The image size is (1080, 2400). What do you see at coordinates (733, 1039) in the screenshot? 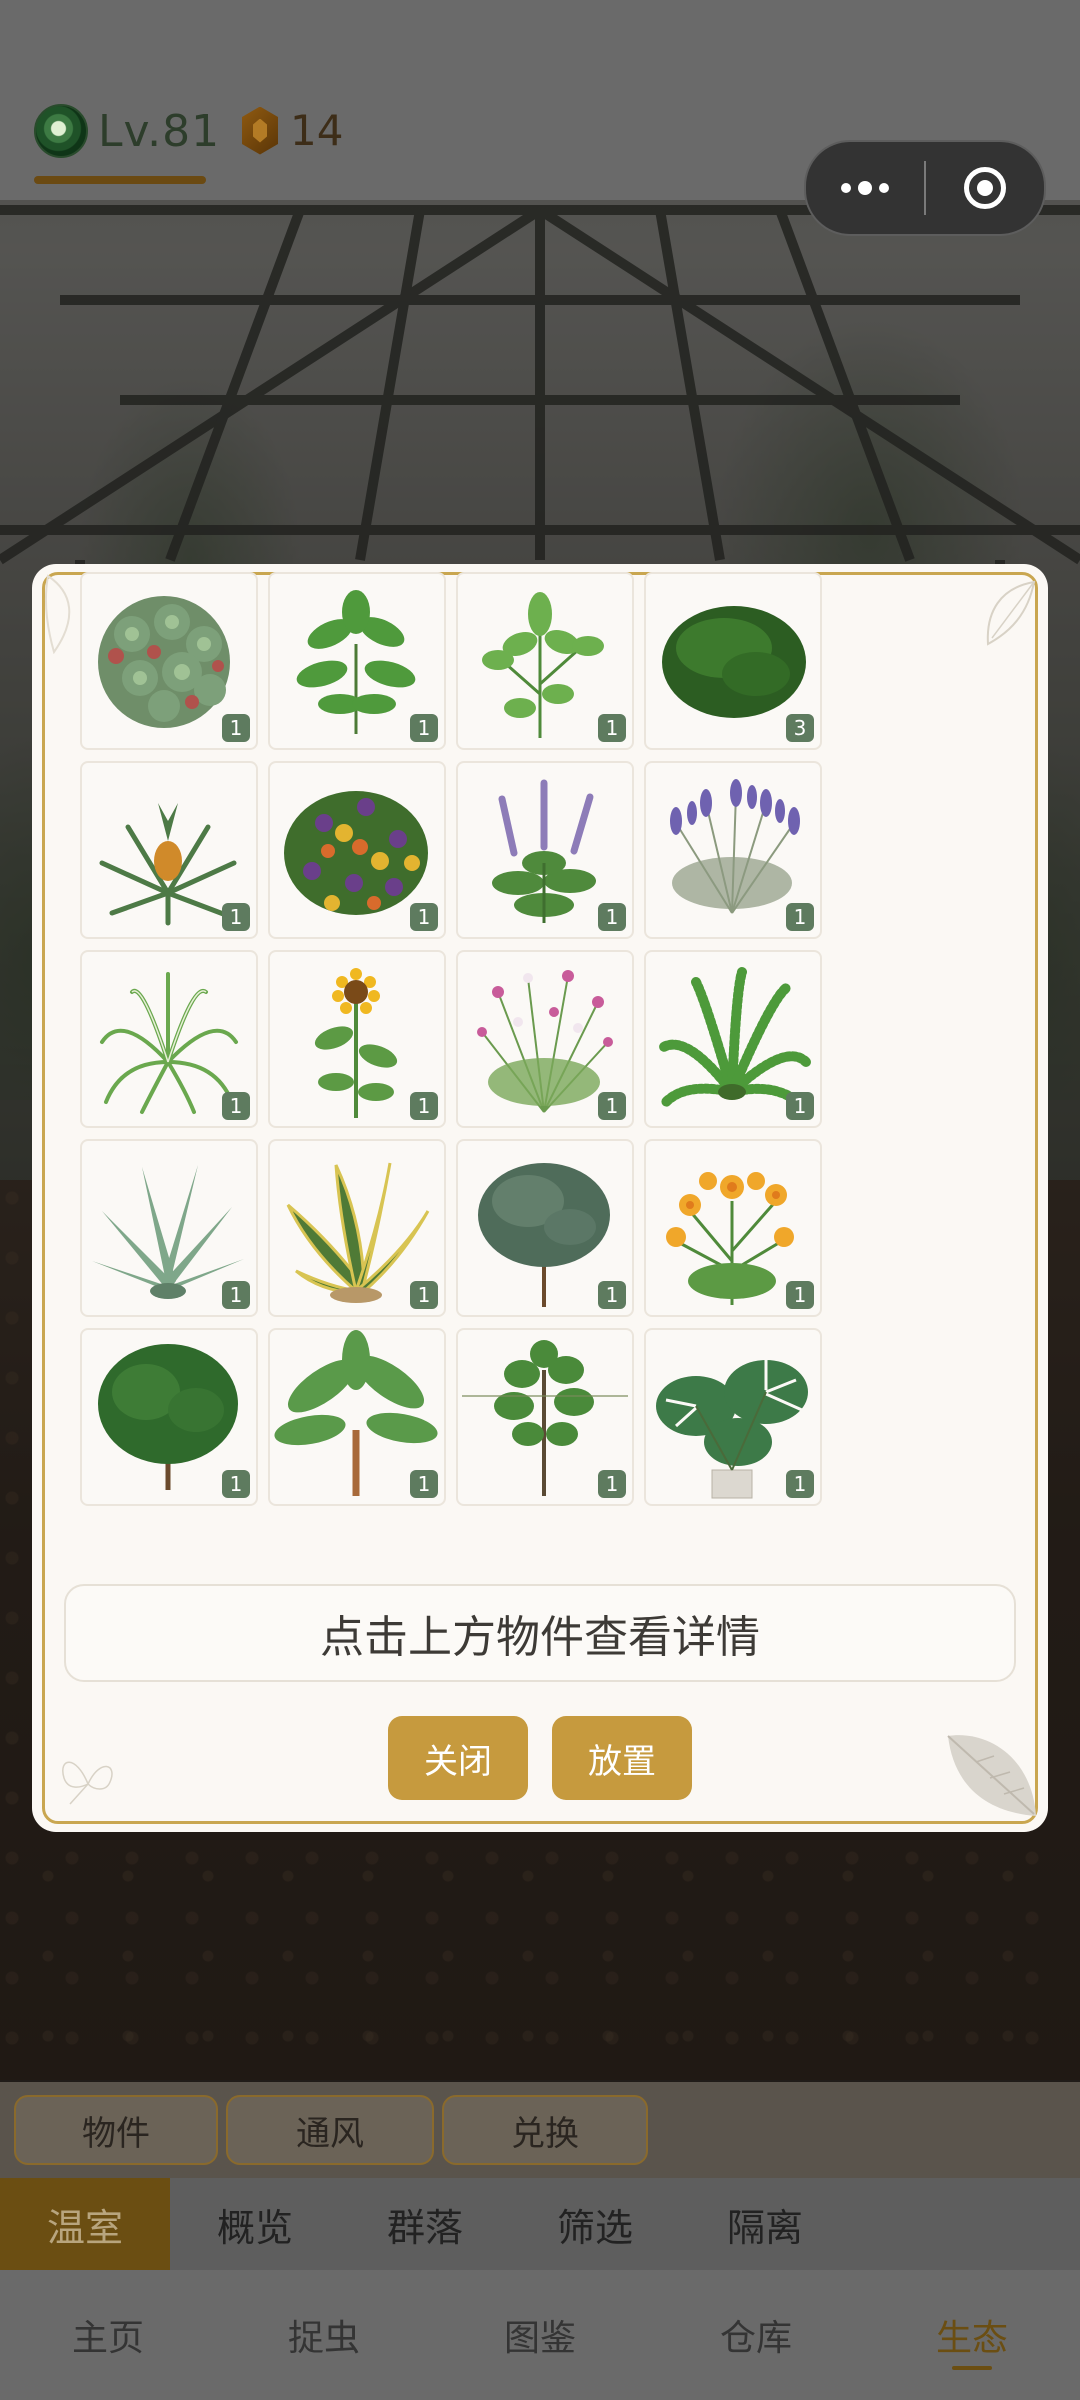
I see `grid-item-fern: 1` at bounding box center [733, 1039].